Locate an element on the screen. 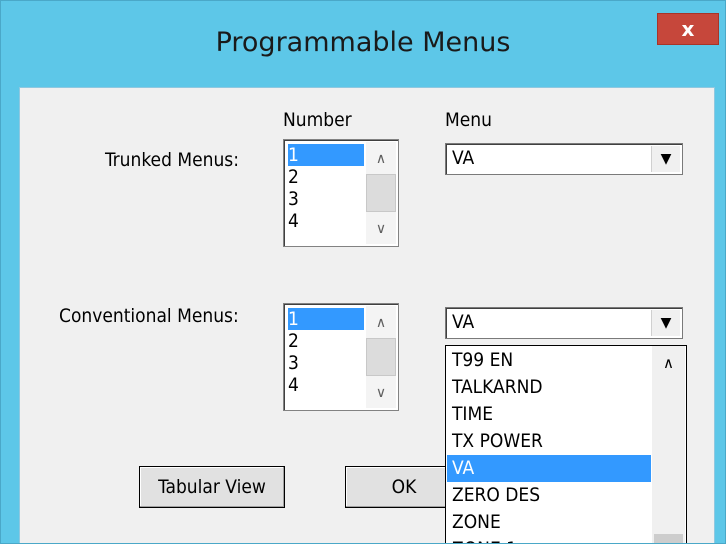 Image resolution: width=726 pixels, height=544 pixels. conventional-number-list: 1 2 3 4 ∧ ∨ is located at coordinates (341, 357).